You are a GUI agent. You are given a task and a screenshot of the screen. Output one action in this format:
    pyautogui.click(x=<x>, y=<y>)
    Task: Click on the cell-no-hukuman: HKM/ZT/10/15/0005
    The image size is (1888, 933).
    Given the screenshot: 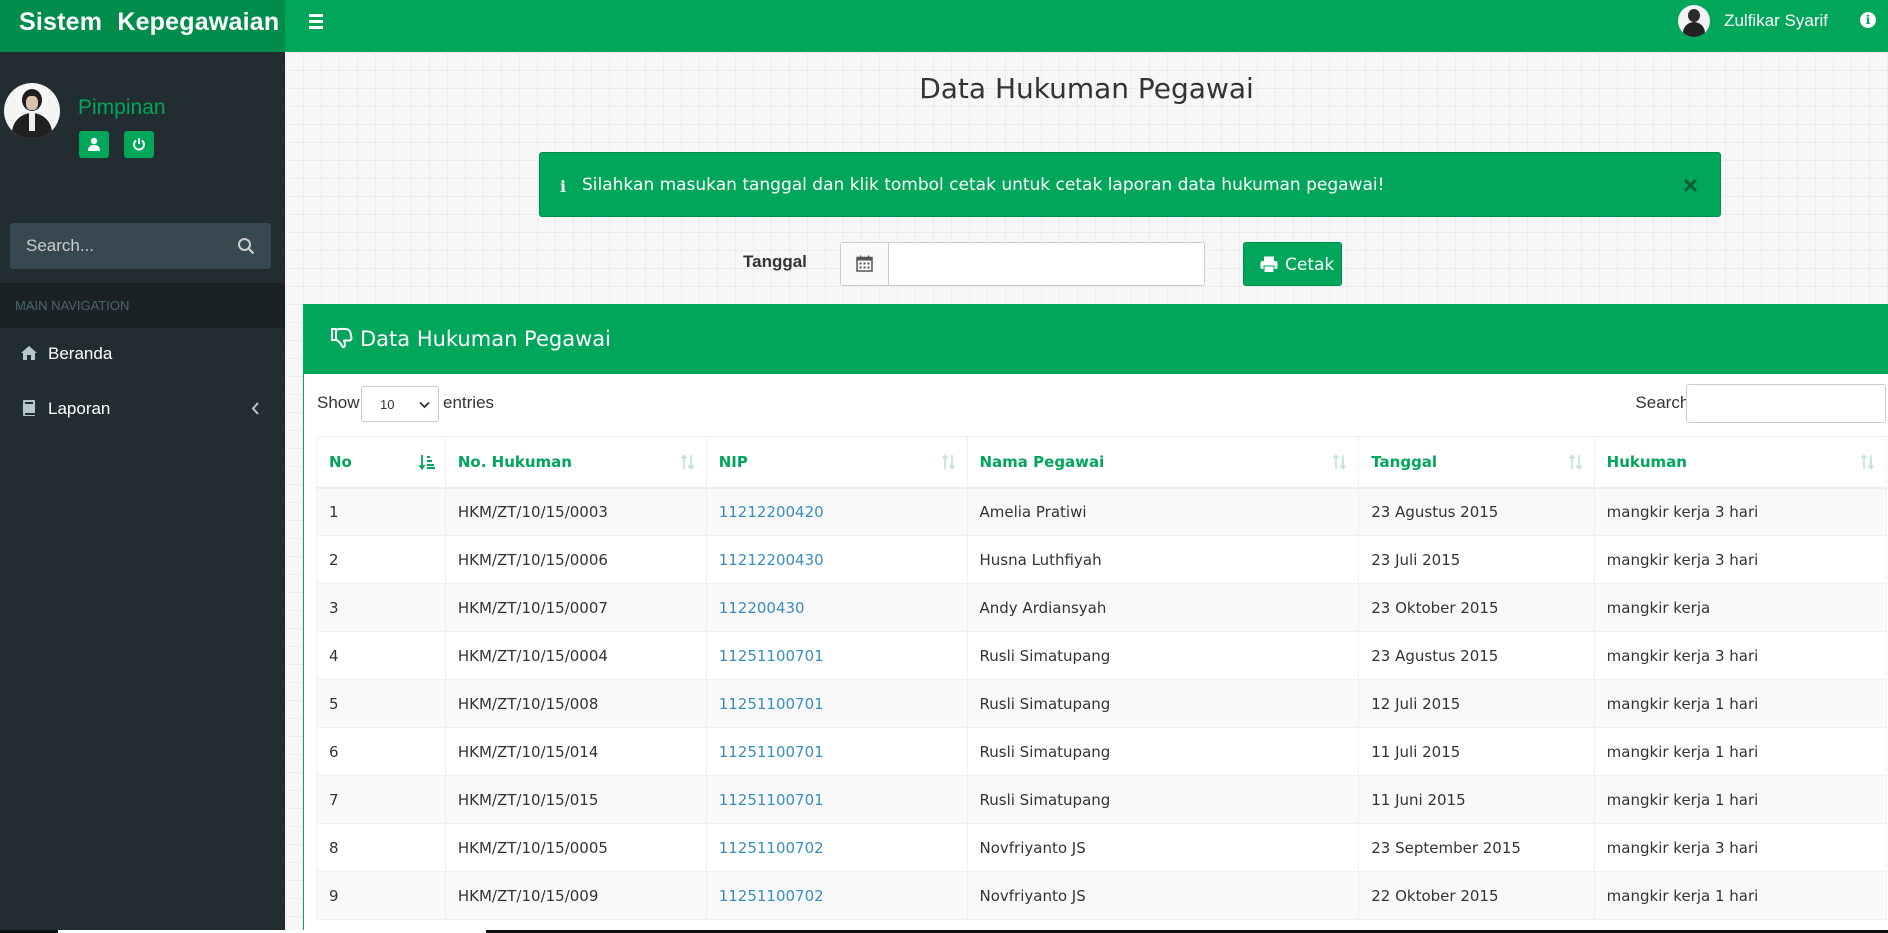 What is the action you would take?
    pyautogui.click(x=575, y=847)
    